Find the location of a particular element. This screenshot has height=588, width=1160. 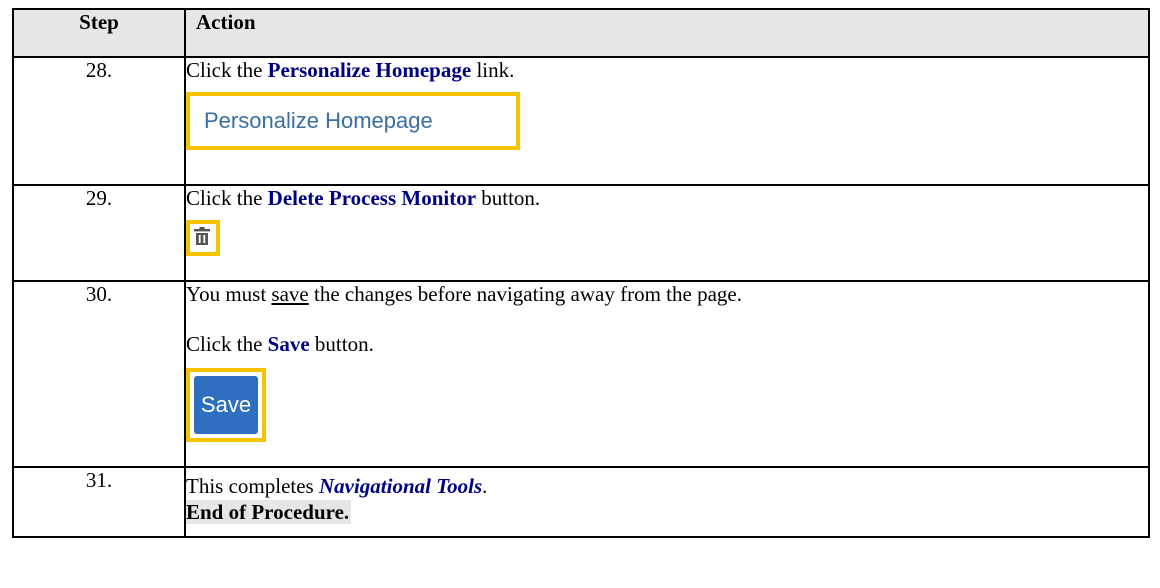

step-action: Click the Delete Process Monitor button. is located at coordinates (667, 233).